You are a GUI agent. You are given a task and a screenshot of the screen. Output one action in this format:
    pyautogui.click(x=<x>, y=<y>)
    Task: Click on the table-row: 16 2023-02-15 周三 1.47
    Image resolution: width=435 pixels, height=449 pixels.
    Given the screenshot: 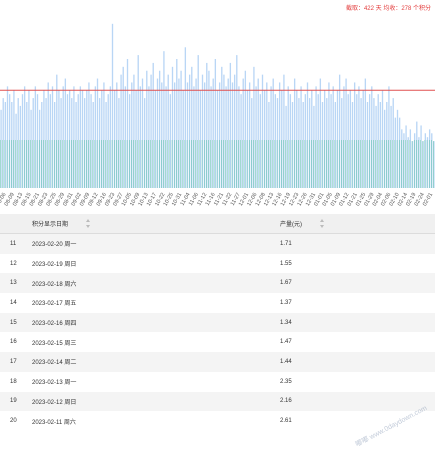 What is the action you would take?
    pyautogui.click(x=217, y=342)
    